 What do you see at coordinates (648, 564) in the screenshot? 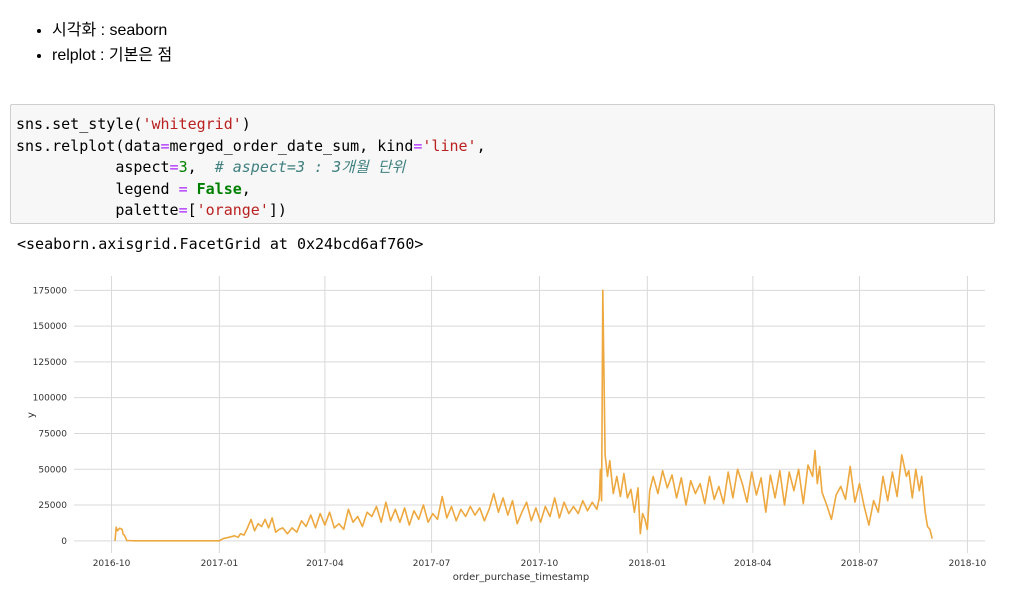
I see `x-tick-label: 2018-01` at bounding box center [648, 564].